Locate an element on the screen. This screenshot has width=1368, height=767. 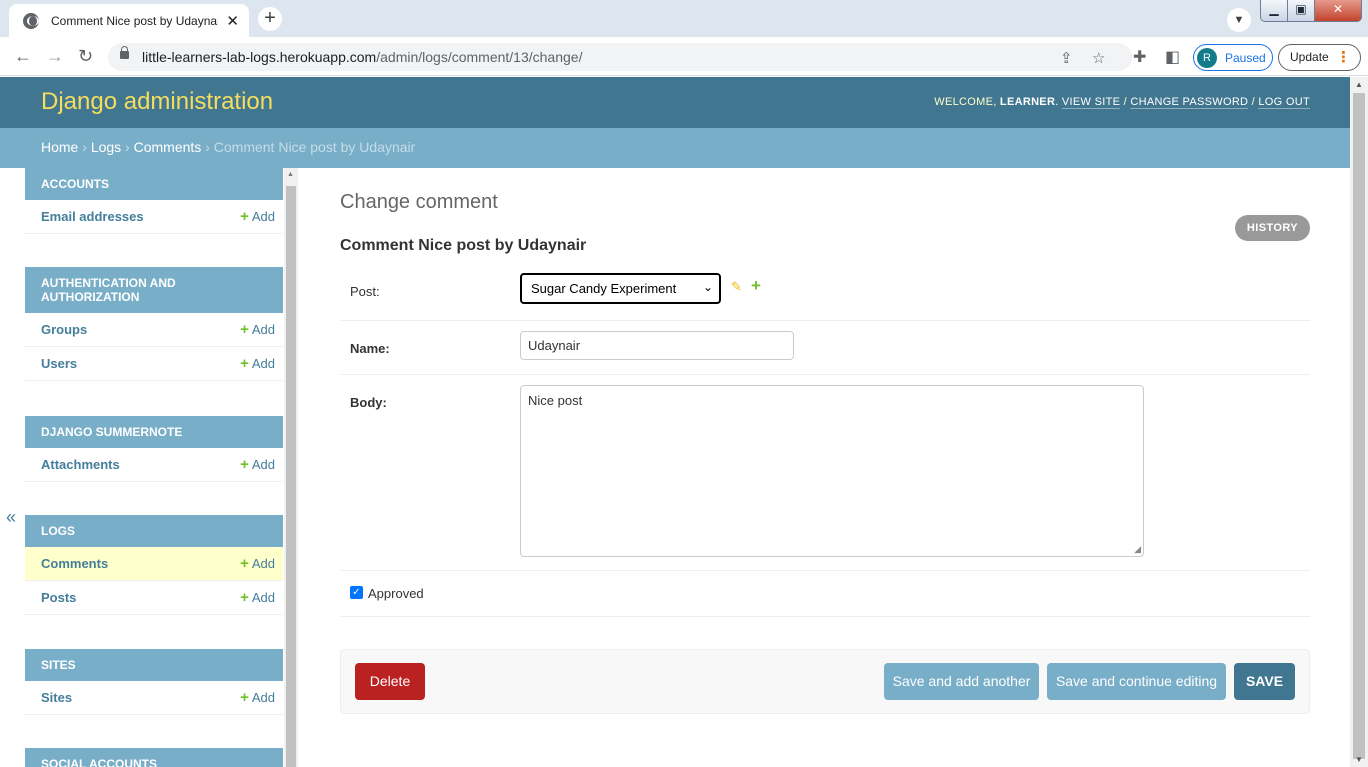
module-accounts: ACCOUNTS Email addresses + Add is located at coordinates (154, 201).